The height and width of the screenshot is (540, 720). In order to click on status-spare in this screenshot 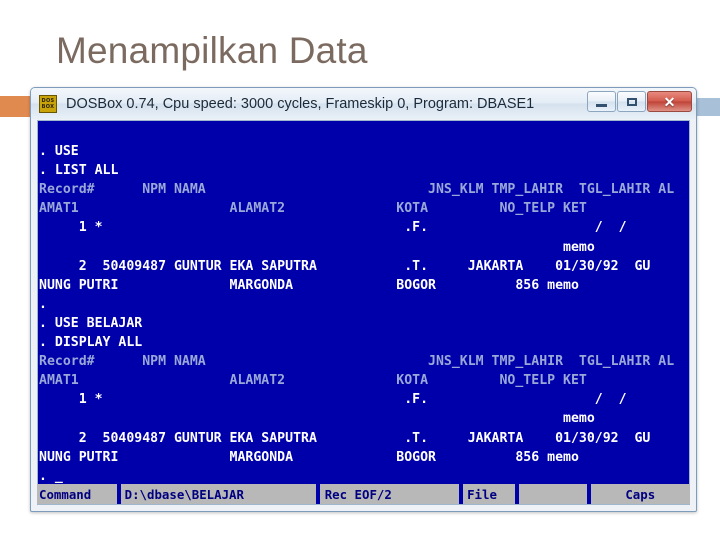, I will do `click(552, 494)`.